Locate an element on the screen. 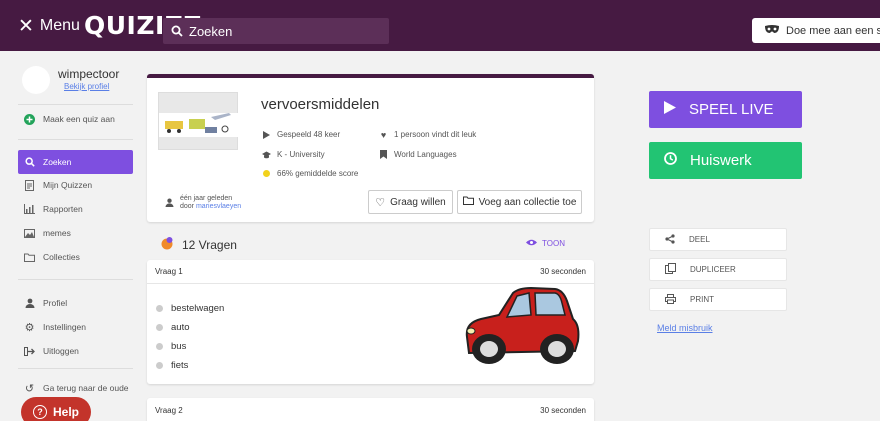 This screenshot has width=880, height=421. homework-label: Huiswerk is located at coordinates (721, 160).